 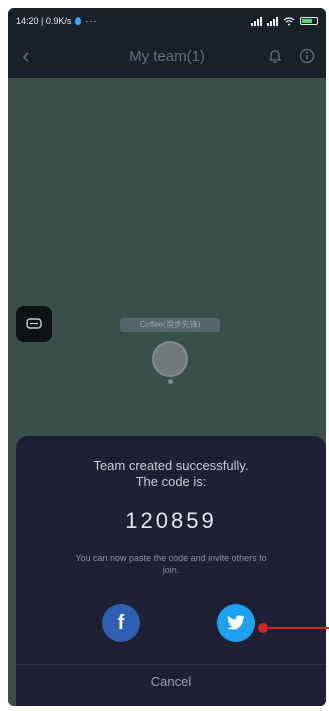 What do you see at coordinates (78, 21) in the screenshot?
I see `data-saver-icon` at bounding box center [78, 21].